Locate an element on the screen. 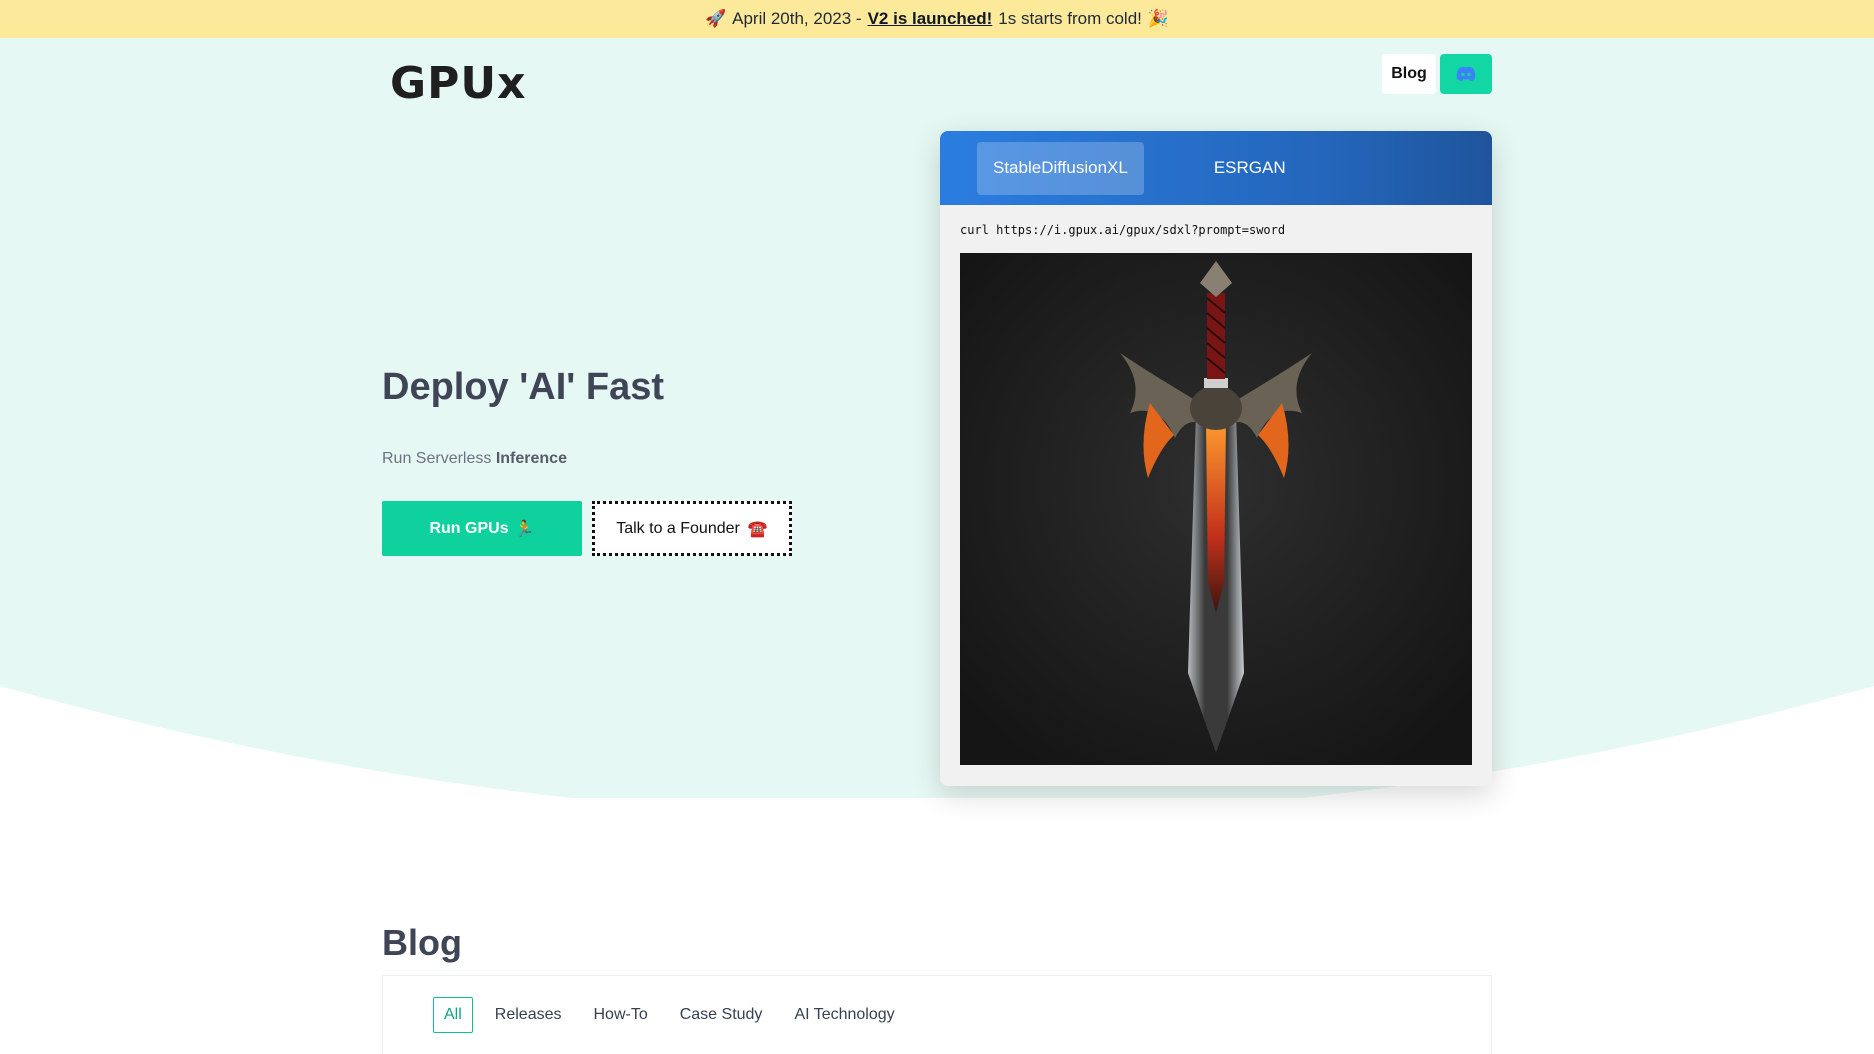 Image resolution: width=1874 pixels, height=1054 pixels. filter-releases: Releases is located at coordinates (528, 1015).